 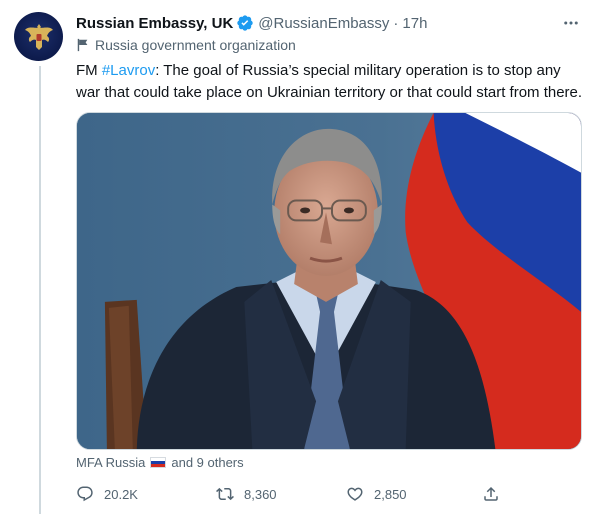 I want to click on retweet-count: 8,360, so click(x=260, y=494).